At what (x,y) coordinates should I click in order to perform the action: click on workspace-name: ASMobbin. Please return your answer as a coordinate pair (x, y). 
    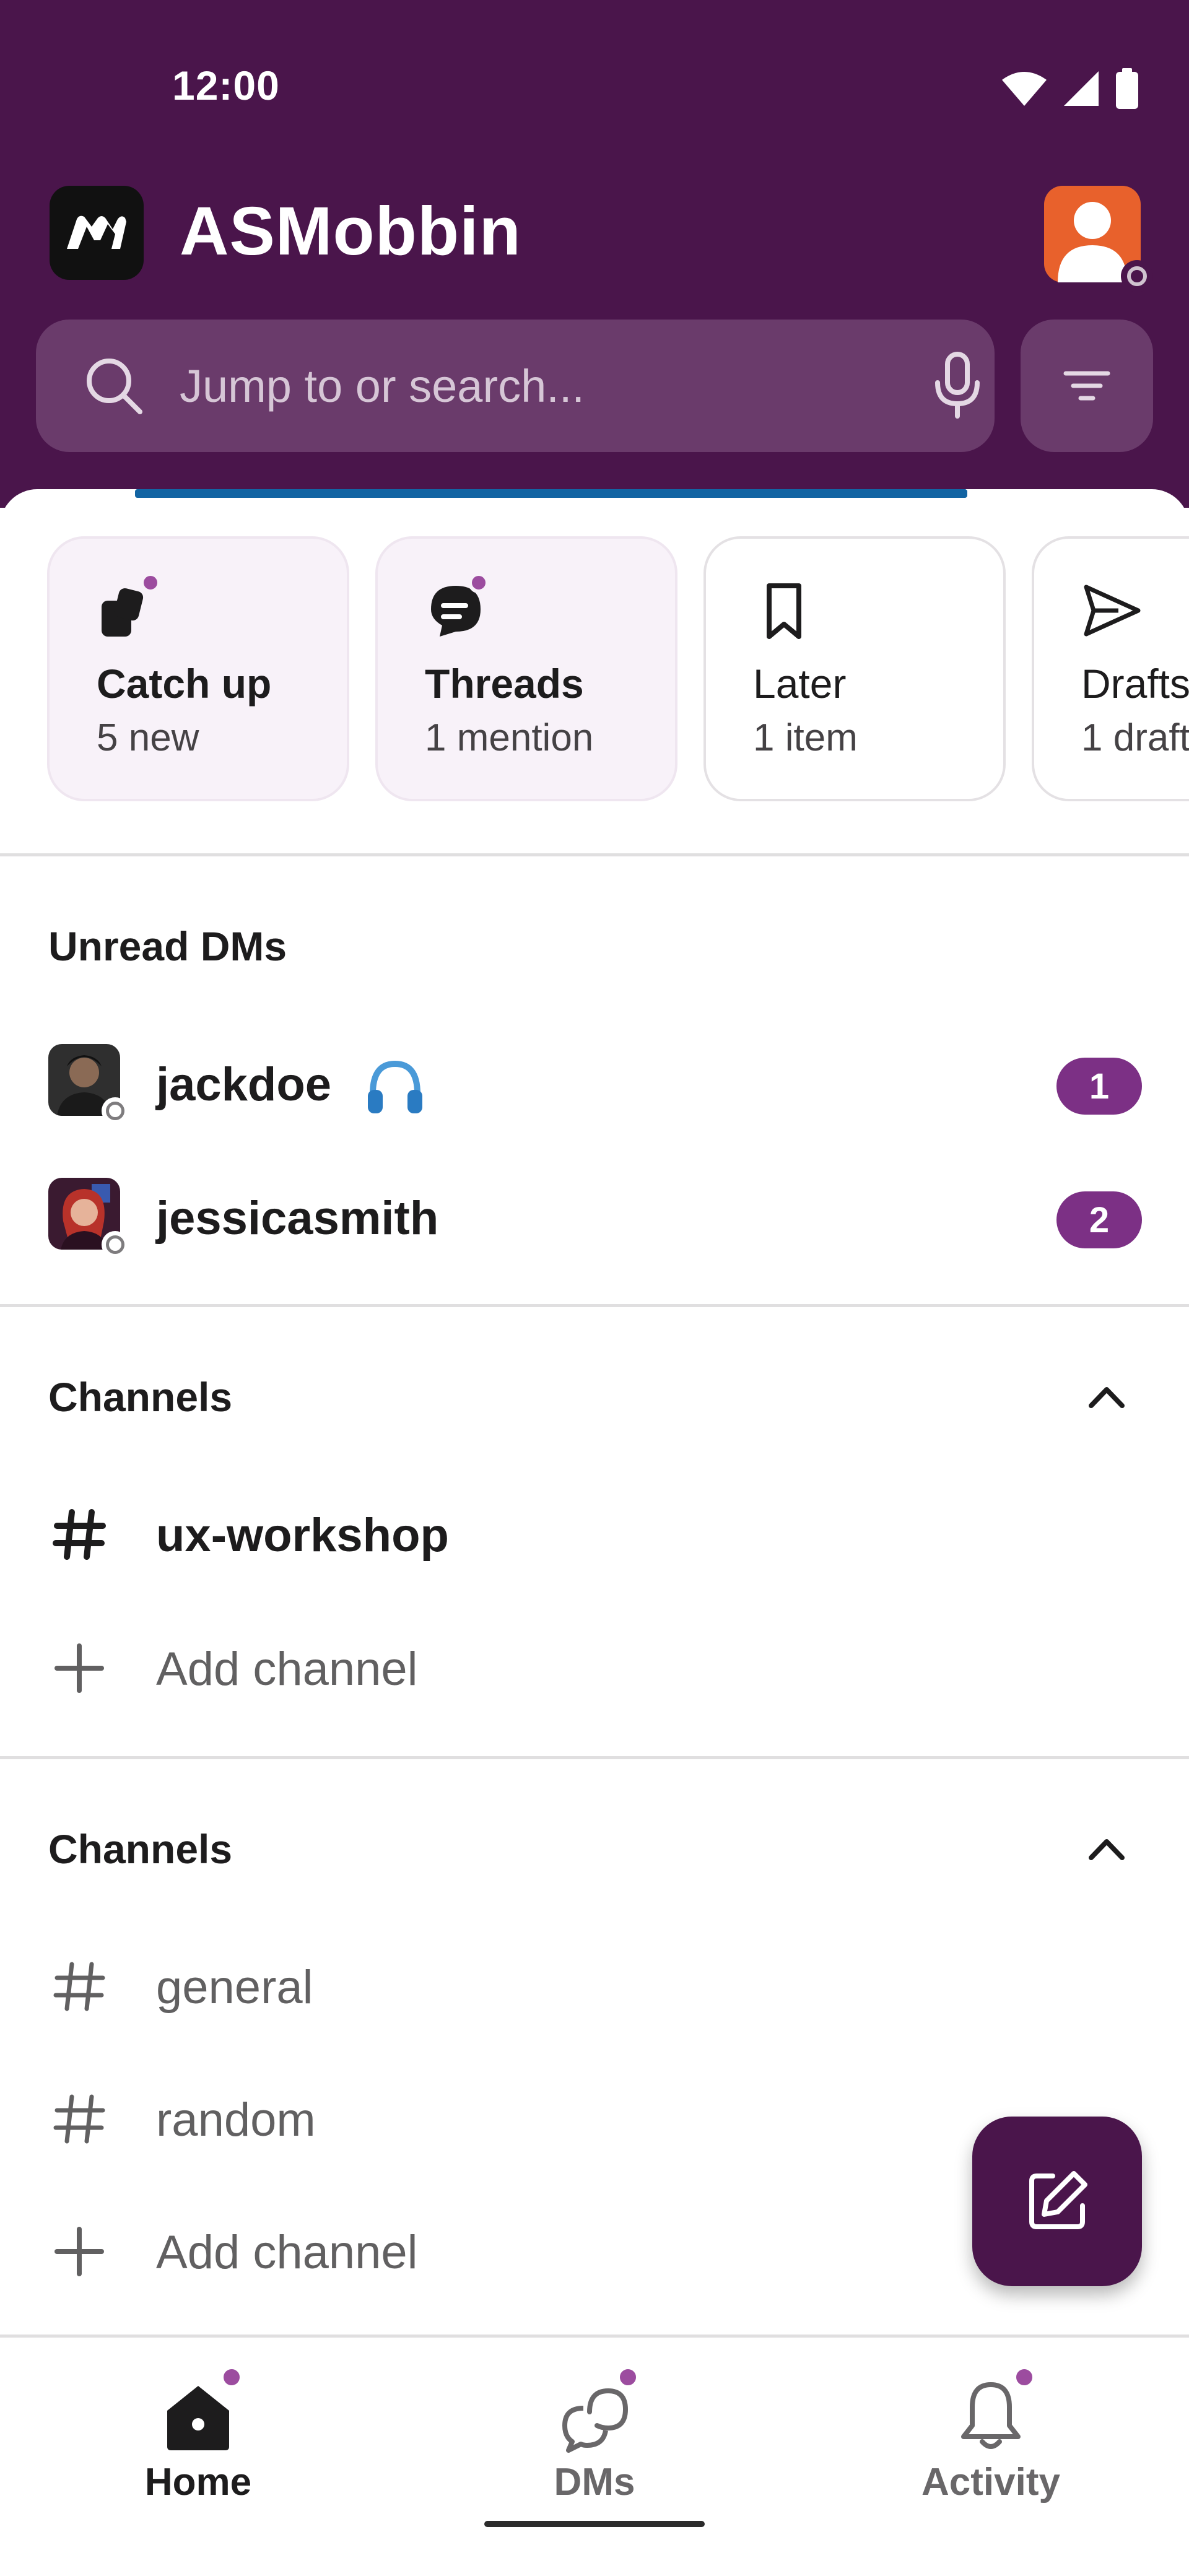
    Looking at the image, I should click on (350, 231).